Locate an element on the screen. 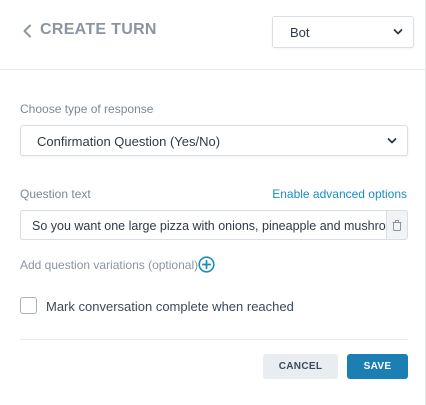 Image resolution: width=426 pixels, height=405 pixels. bot-select-value: Bot is located at coordinates (300, 32).